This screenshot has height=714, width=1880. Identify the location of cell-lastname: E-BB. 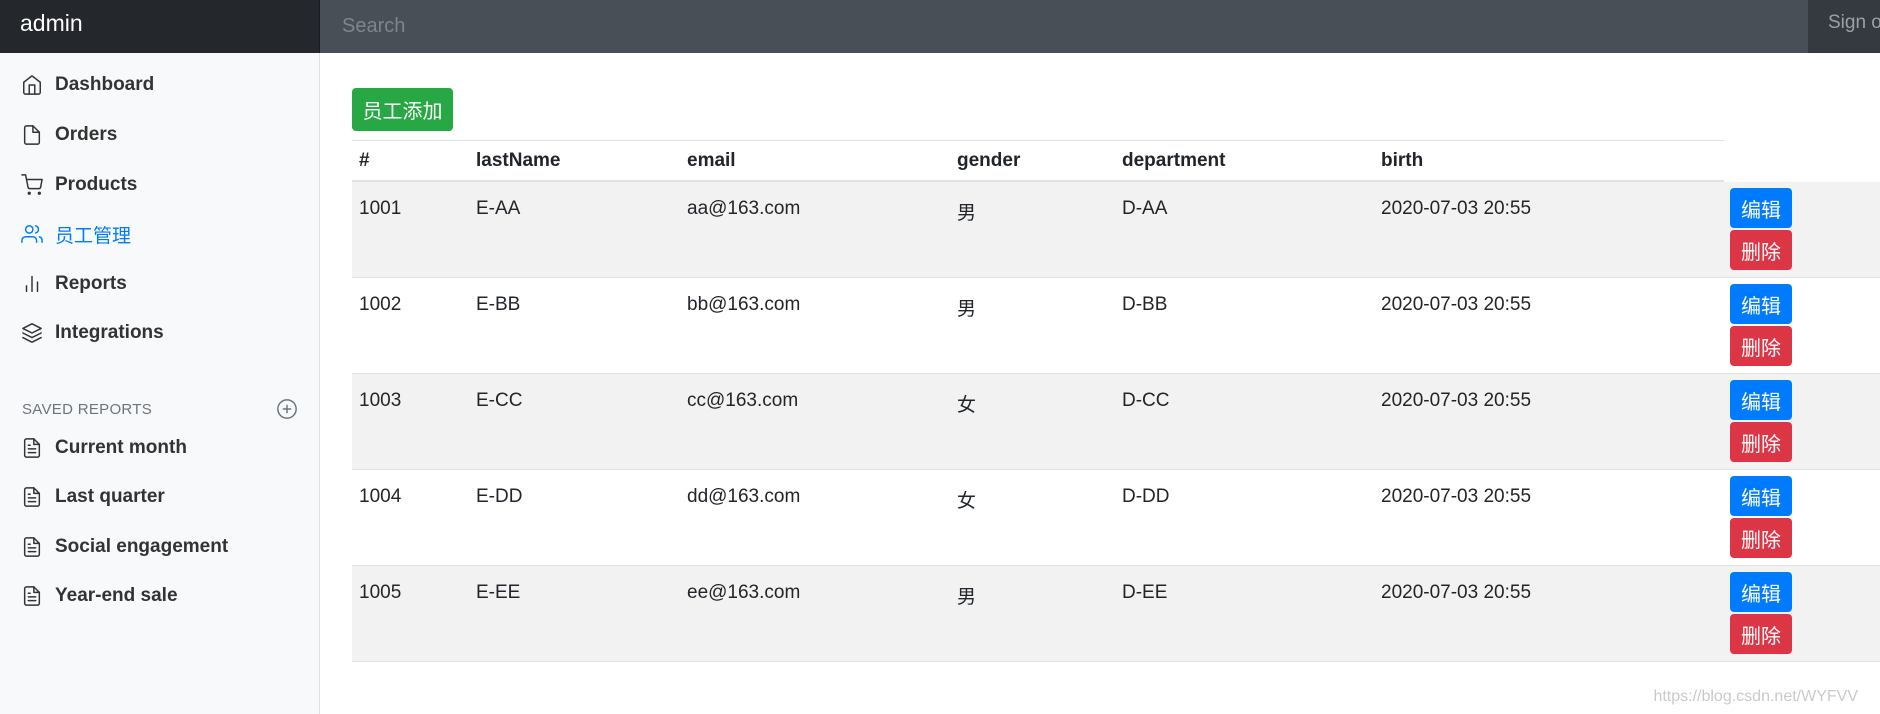
(498, 304).